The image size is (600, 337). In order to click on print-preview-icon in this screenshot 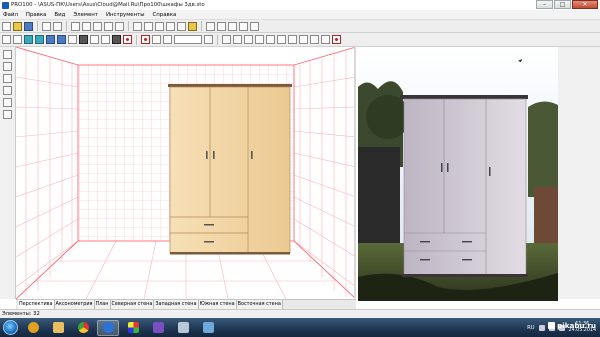, I will do `click(57, 26)`.